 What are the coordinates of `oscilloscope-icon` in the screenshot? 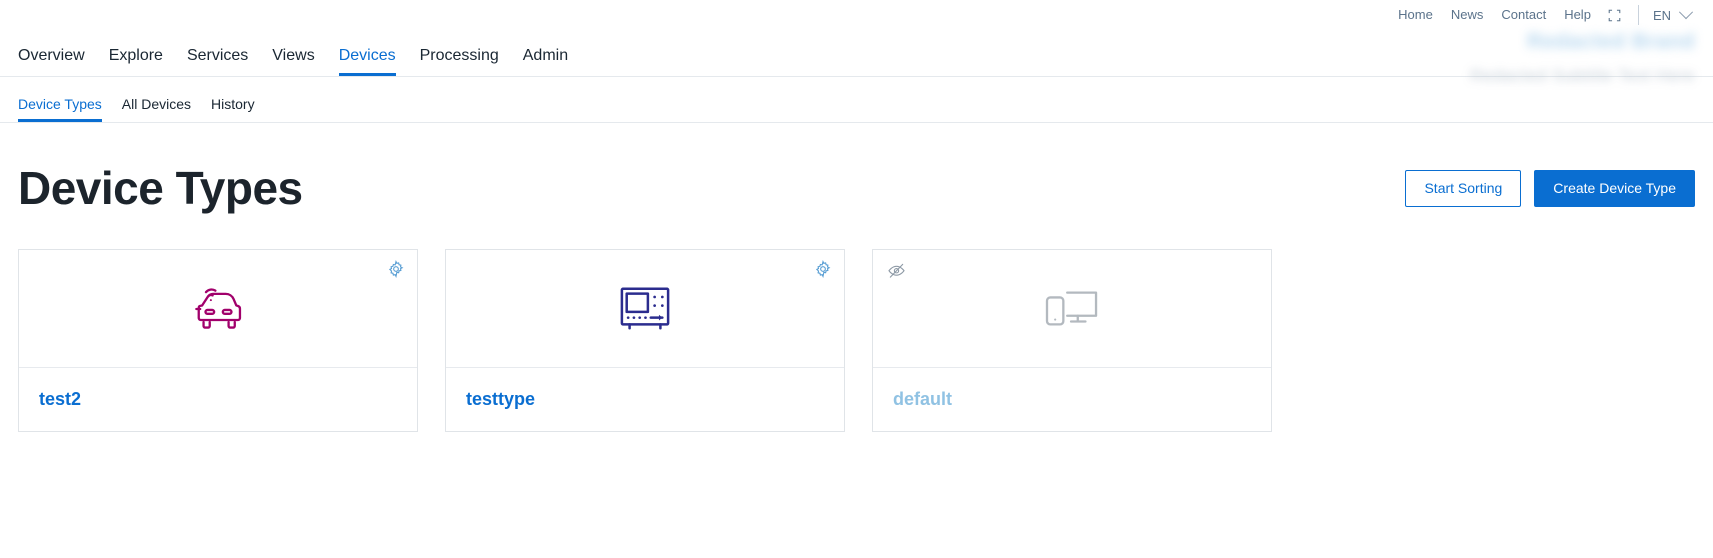 It's located at (645, 308).